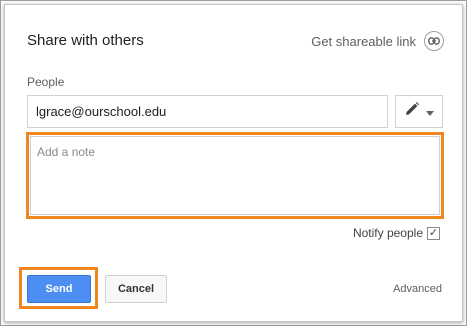 Image resolution: width=469 pixels, height=328 pixels. I want to click on send-button: Send, so click(59, 289).